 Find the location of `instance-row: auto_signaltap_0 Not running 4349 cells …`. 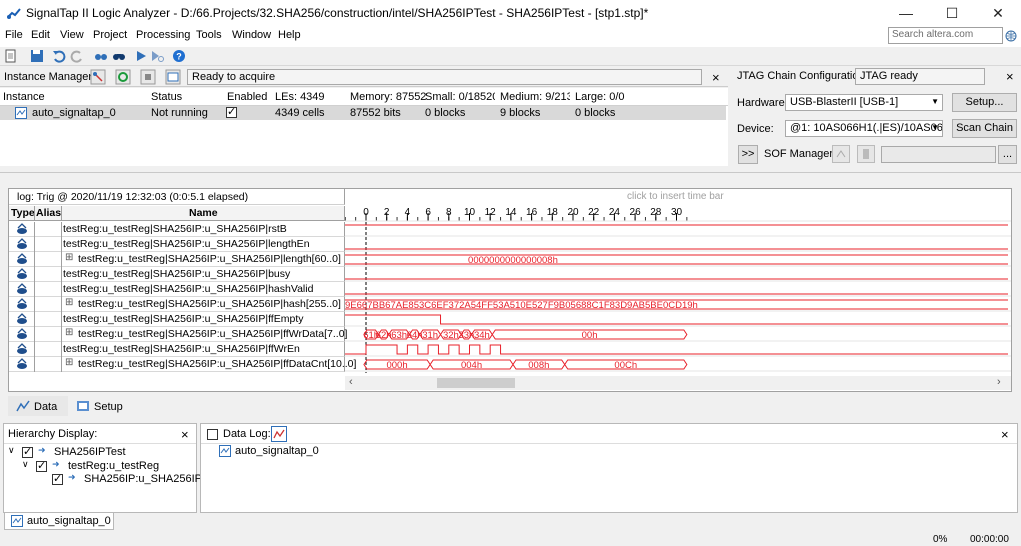

instance-row: auto_signaltap_0 Not running 4349 cells … is located at coordinates (363, 112).